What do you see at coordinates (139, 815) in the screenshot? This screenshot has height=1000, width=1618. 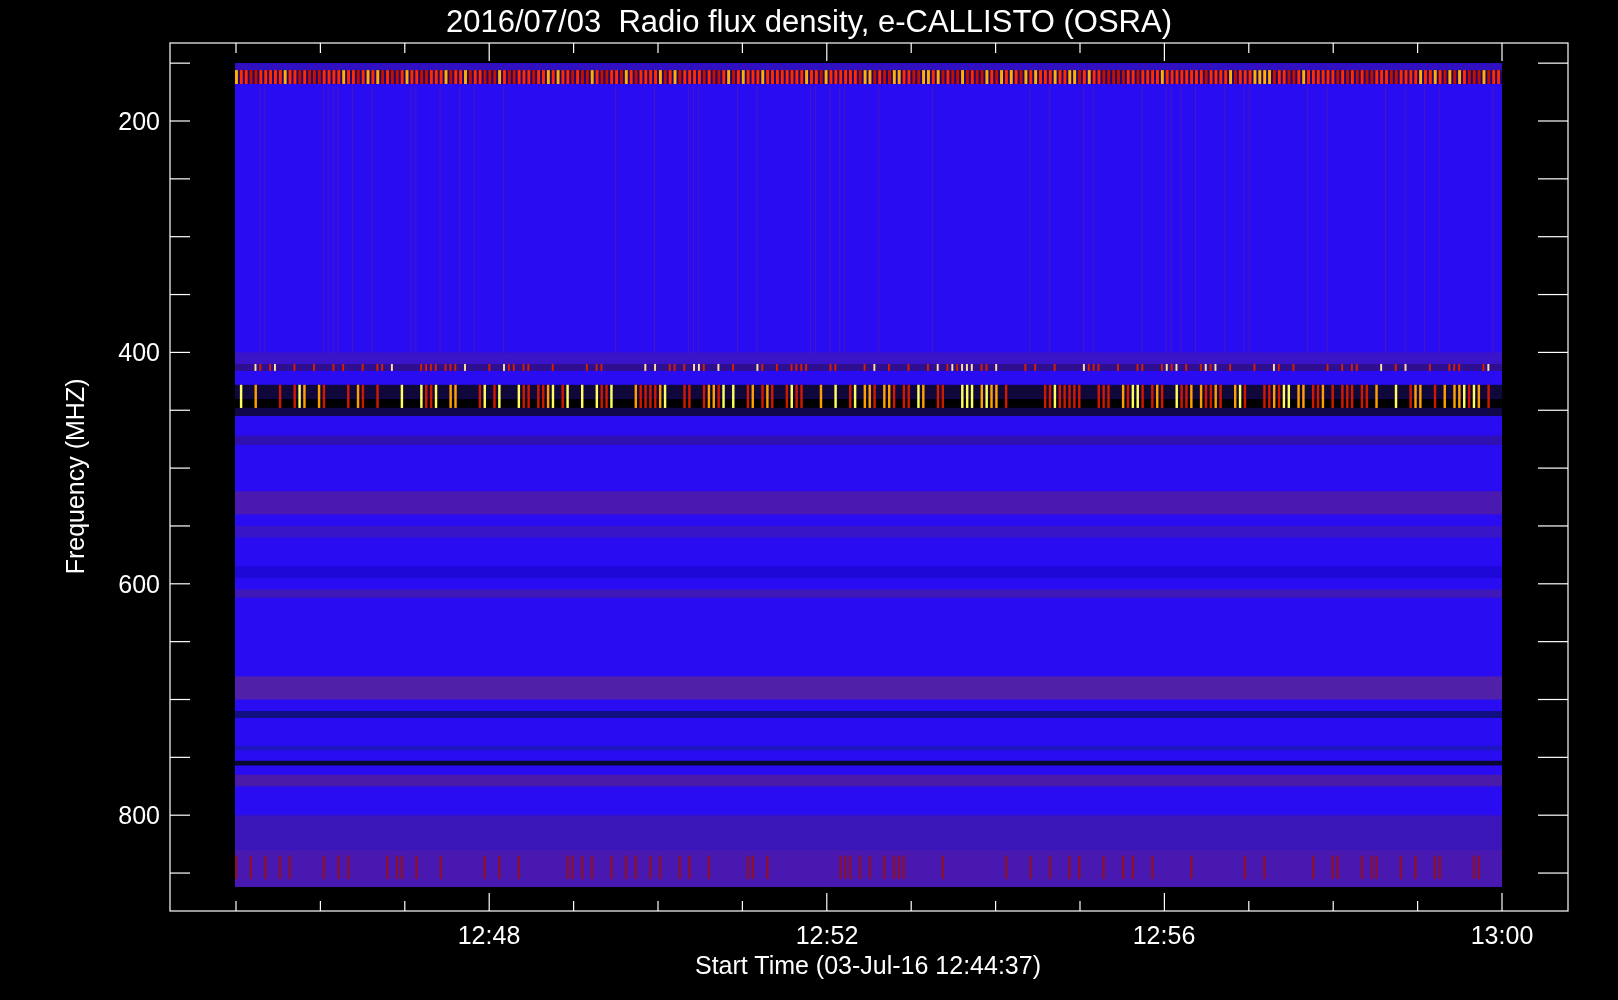 I see `y-tick-label: 800` at bounding box center [139, 815].